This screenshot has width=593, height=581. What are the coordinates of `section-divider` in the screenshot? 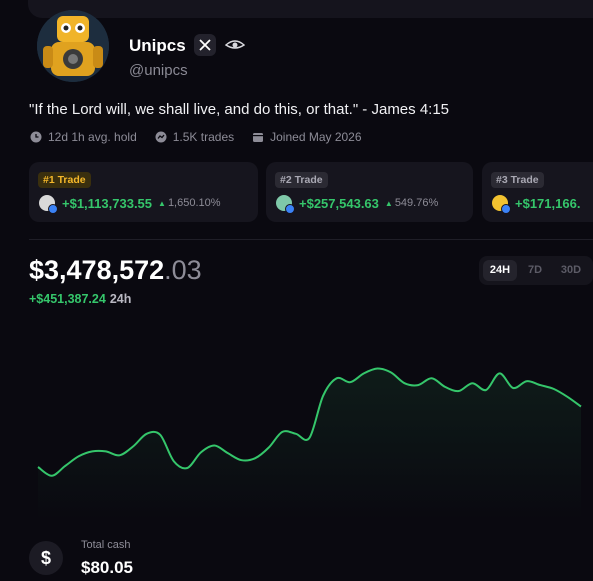 It's located at (311, 239).